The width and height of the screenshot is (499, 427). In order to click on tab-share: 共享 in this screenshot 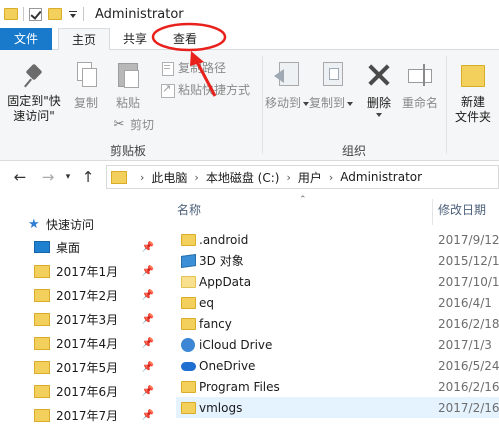, I will do `click(135, 39)`.